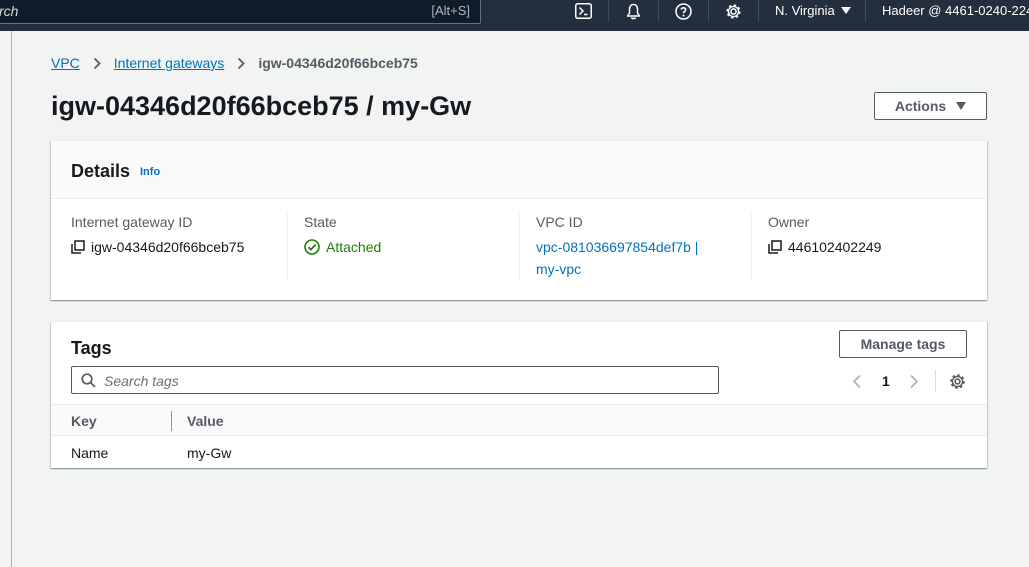 This screenshot has width=1029, height=567. What do you see at coordinates (84, 421) in the screenshot?
I see `column-header-key: Key` at bounding box center [84, 421].